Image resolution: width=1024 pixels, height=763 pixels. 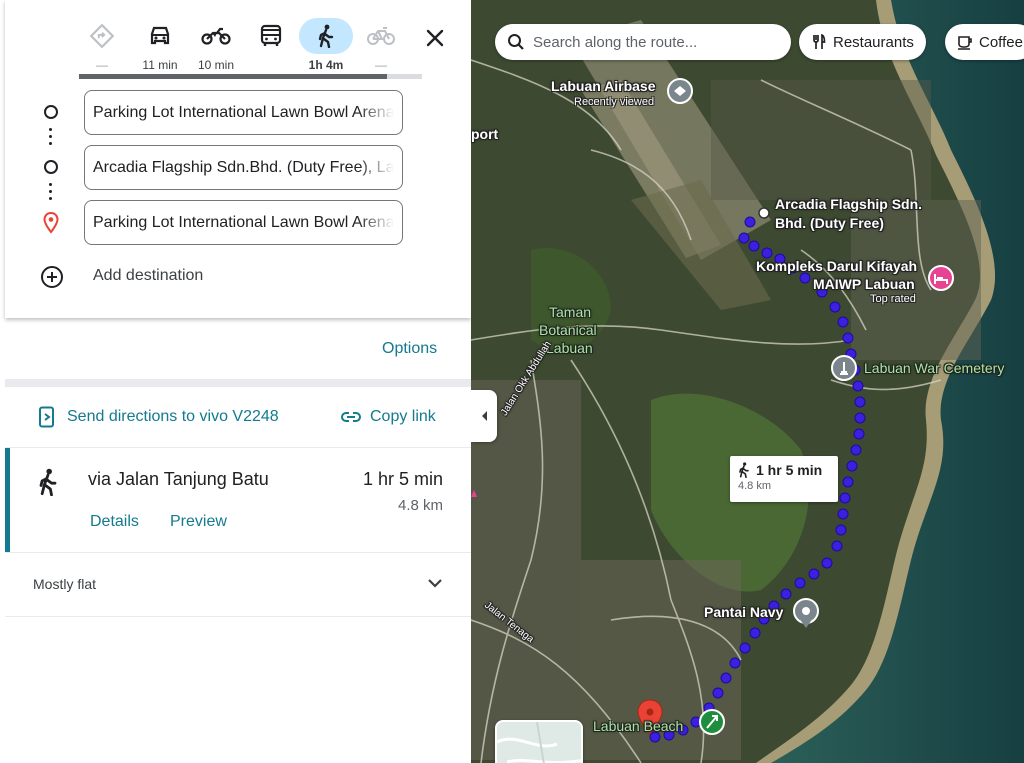 What do you see at coordinates (829, 223) in the screenshot?
I see `place-label: Bhd. (Duty Free)` at bounding box center [829, 223].